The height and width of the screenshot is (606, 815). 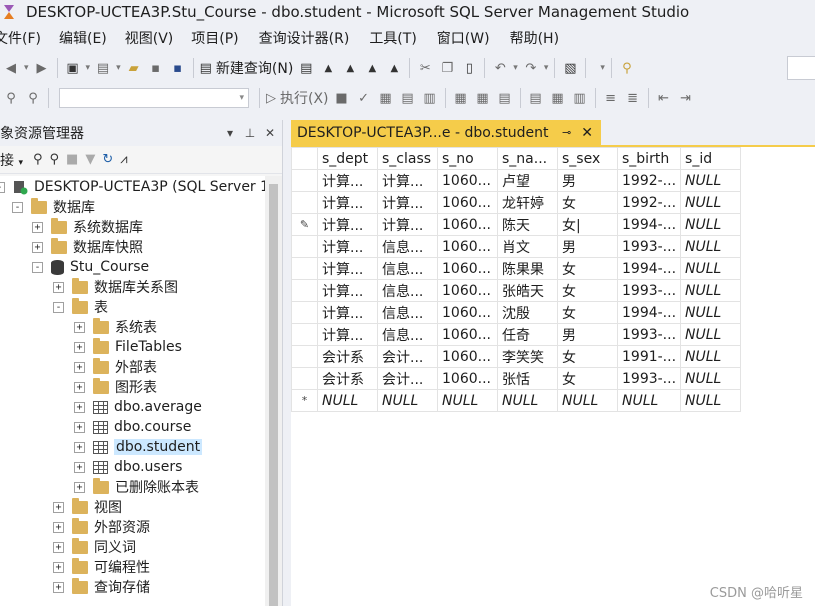 What do you see at coordinates (107, 159) in the screenshot?
I see `refresh-icon: ↻` at bounding box center [107, 159].